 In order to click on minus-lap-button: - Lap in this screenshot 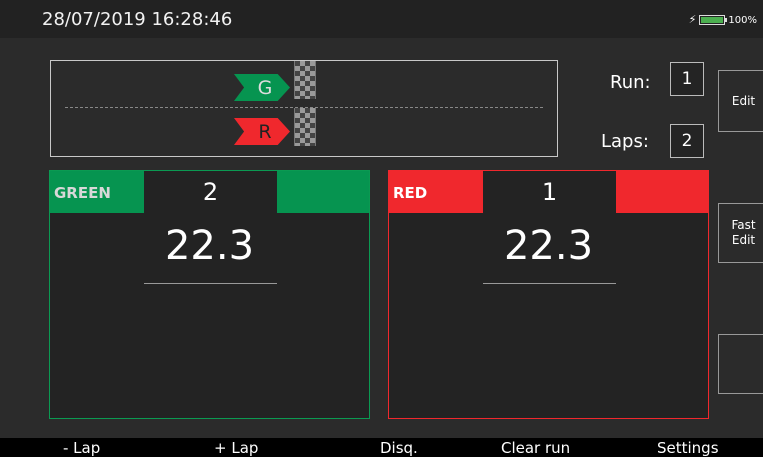, I will do `click(81, 448)`.